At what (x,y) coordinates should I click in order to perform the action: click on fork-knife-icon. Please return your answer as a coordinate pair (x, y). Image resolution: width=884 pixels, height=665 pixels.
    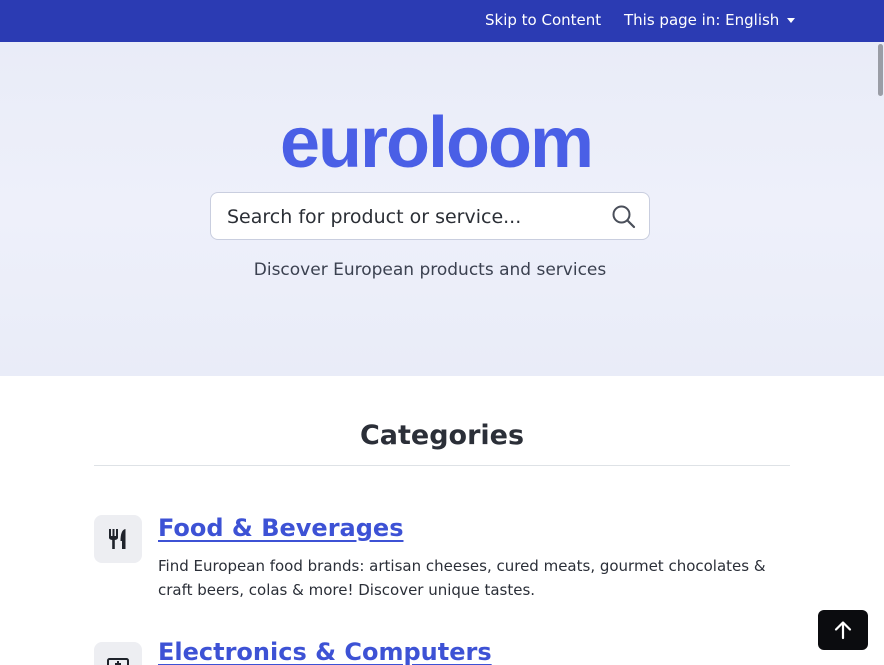
    Looking at the image, I should click on (118, 539).